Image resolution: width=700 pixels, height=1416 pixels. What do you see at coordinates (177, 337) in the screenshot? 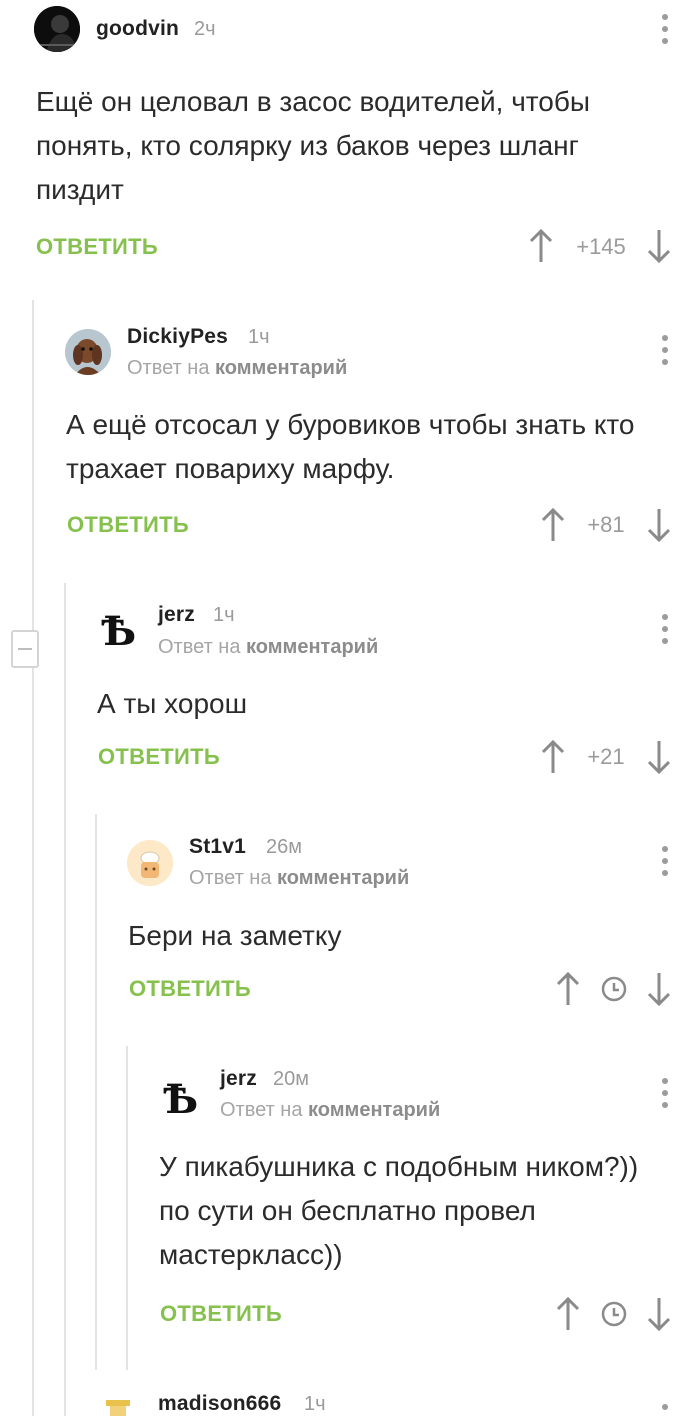
I see `author-name: DickiyPes` at bounding box center [177, 337].